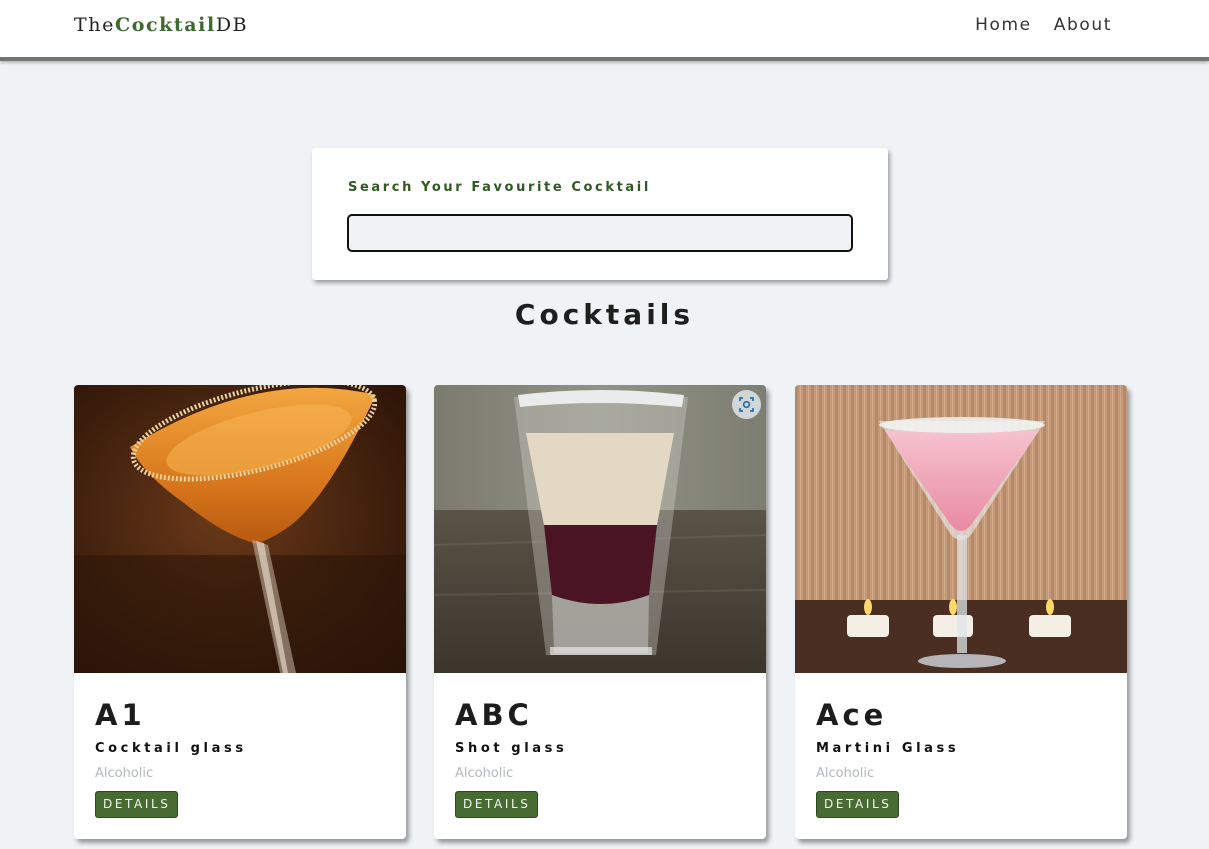 Image resolution: width=1209 pixels, height=849 pixels. Describe the element at coordinates (511, 748) in the screenshot. I see `cocktail-glass: Shot glass` at that location.